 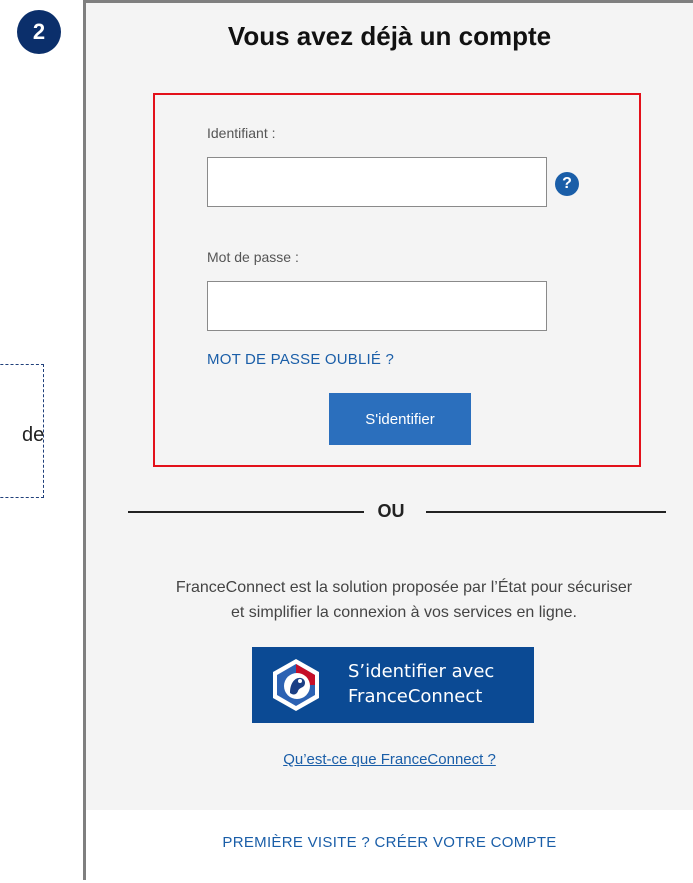 I want to click on register-section: PREMIÈRE VISITE ? CRÉER VOTRE COMPTE, so click(x=389, y=846).